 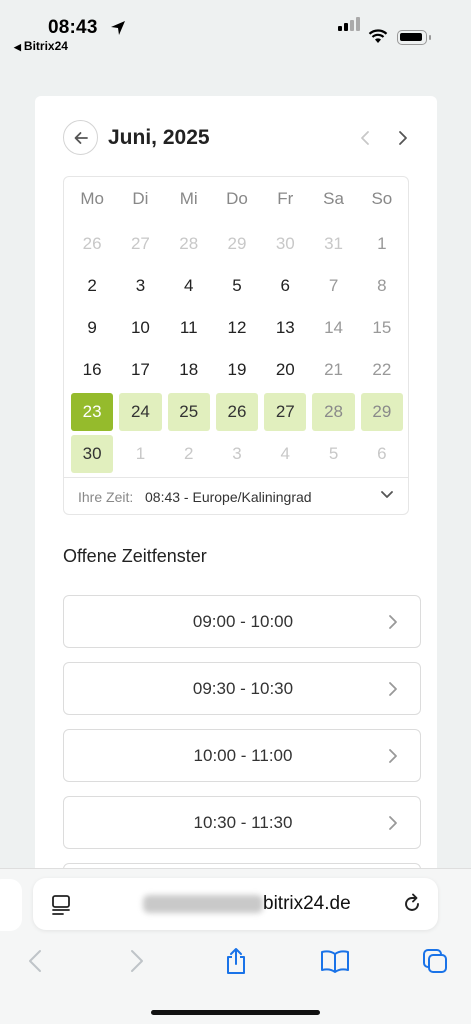 What do you see at coordinates (237, 412) in the screenshot?
I see `calendar-day-available: 26` at bounding box center [237, 412].